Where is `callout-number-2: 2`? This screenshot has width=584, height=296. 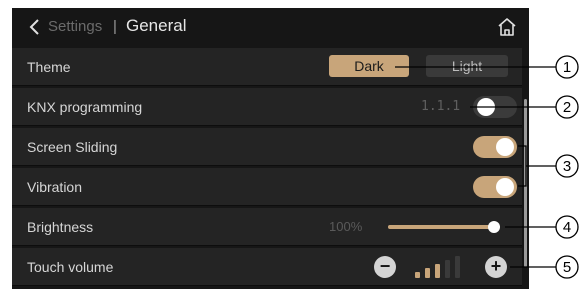 callout-number-2: 2 is located at coordinates (567, 107).